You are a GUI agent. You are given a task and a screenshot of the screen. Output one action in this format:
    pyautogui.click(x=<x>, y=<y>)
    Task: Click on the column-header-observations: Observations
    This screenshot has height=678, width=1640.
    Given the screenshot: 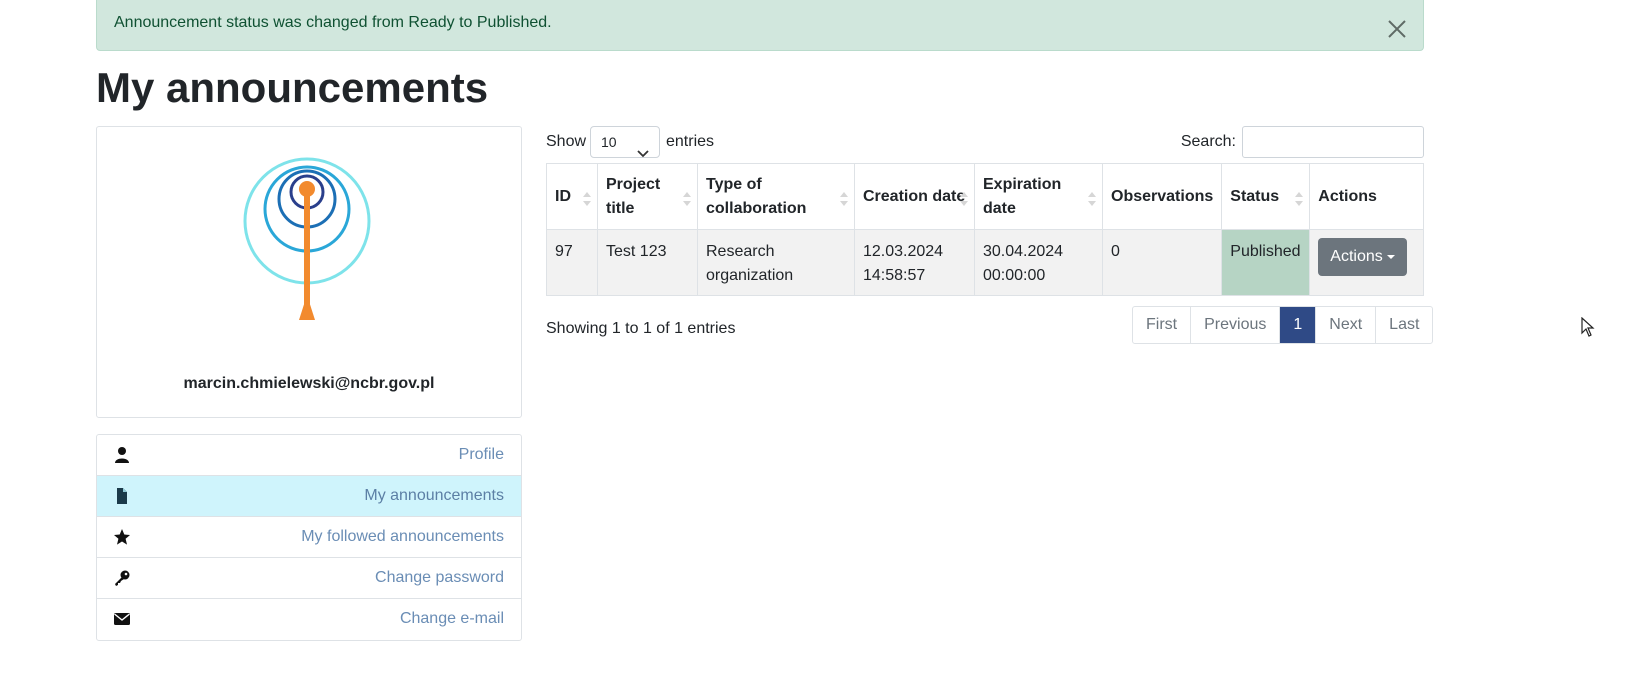 What is the action you would take?
    pyautogui.click(x=1162, y=196)
    